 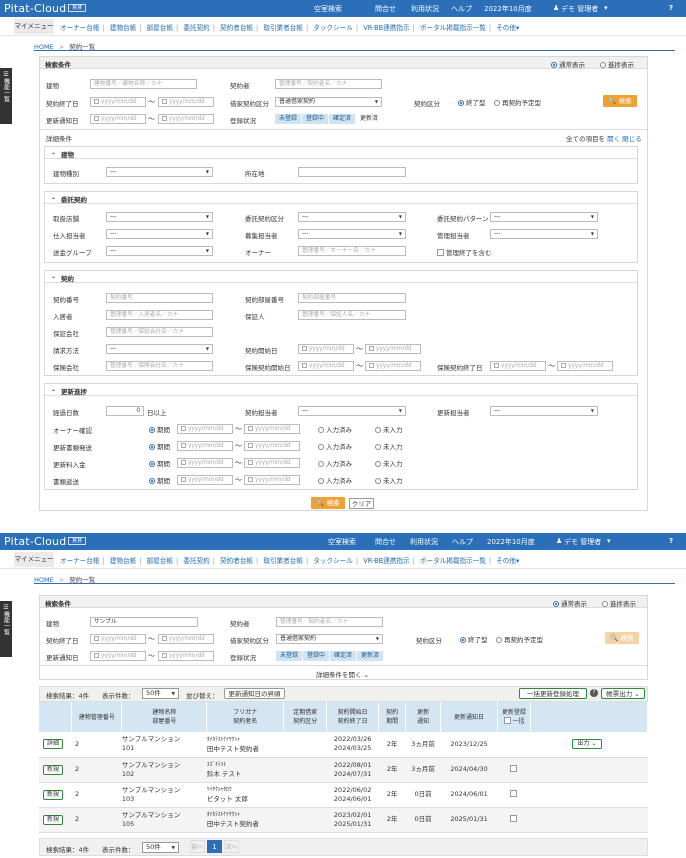 What do you see at coordinates (254, 693) in the screenshot?
I see `sort-button: 更新通知日の昇順` at bounding box center [254, 693].